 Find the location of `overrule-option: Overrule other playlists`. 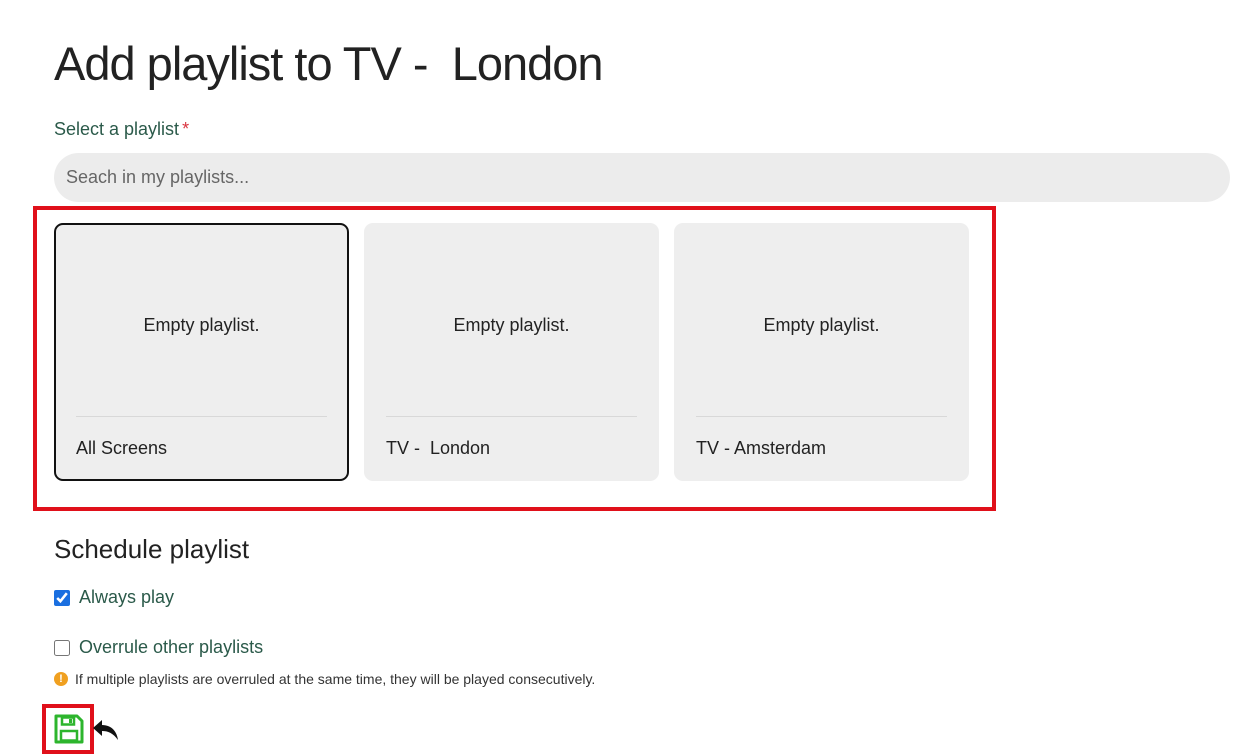

overrule-option: Overrule other playlists is located at coordinates (158, 647).